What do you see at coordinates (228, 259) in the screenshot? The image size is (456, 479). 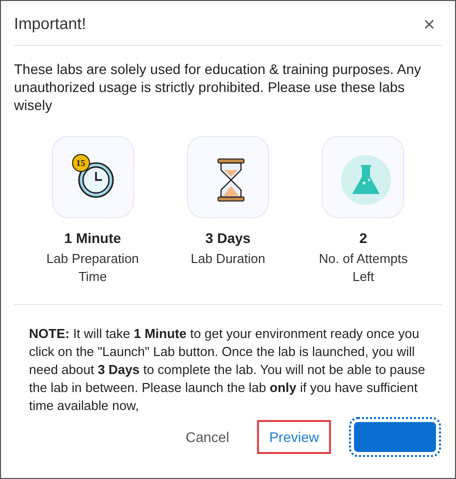 I see `stat-label: Lab Duration` at bounding box center [228, 259].